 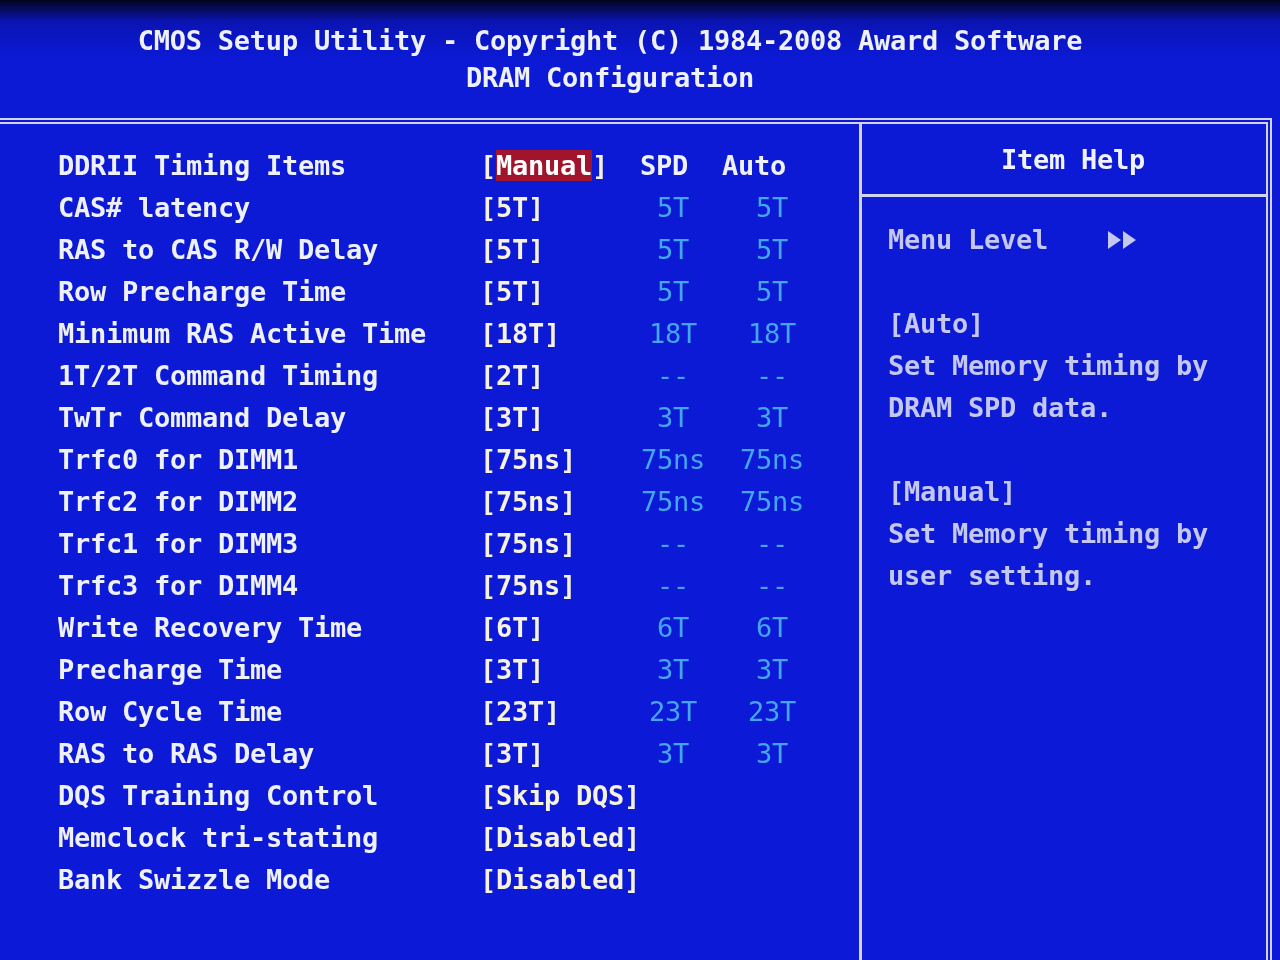 I want to click on setting-label: Trfc2 for DIMM2, so click(x=178, y=501).